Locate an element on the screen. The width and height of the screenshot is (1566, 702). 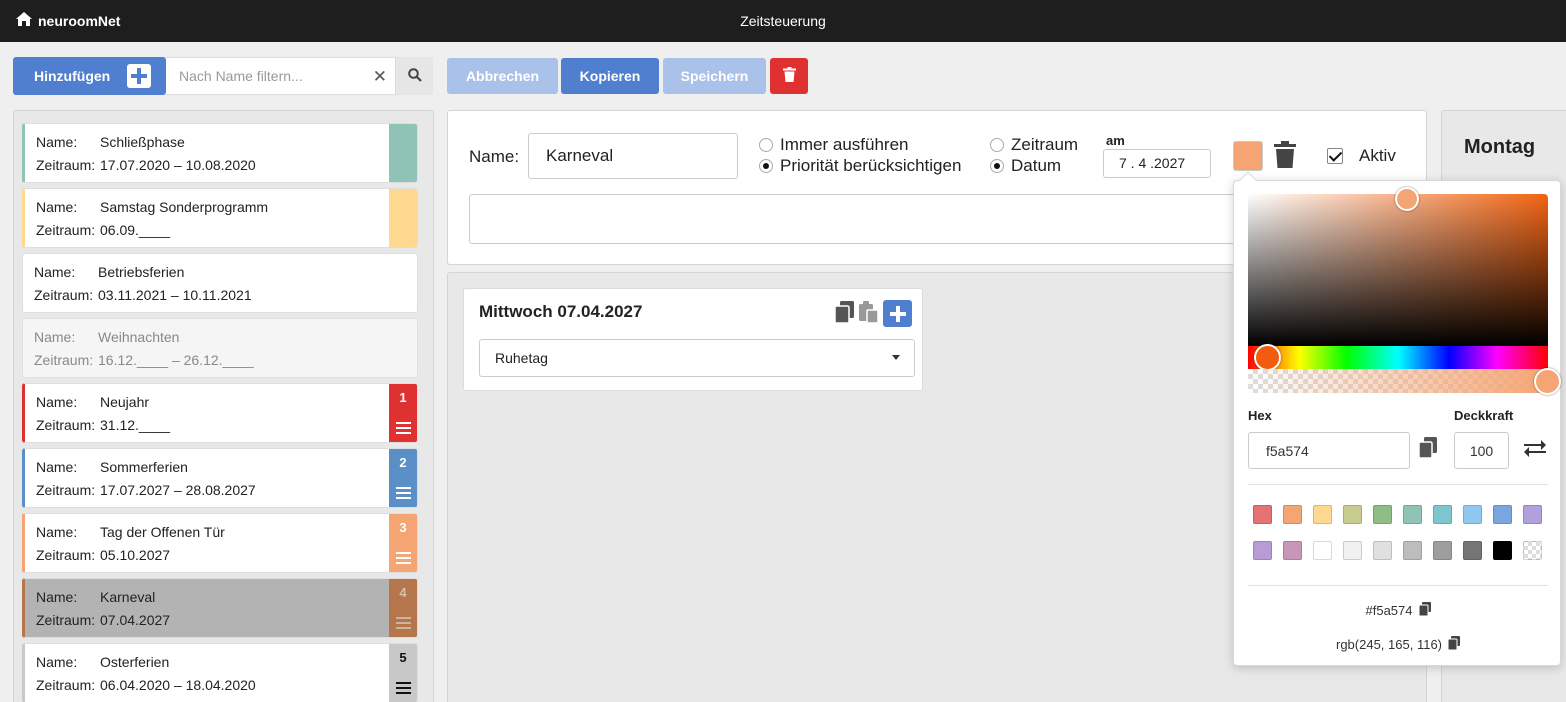
list-item-period: 06.04.2020 – 18.04.2020 is located at coordinates (178, 685).